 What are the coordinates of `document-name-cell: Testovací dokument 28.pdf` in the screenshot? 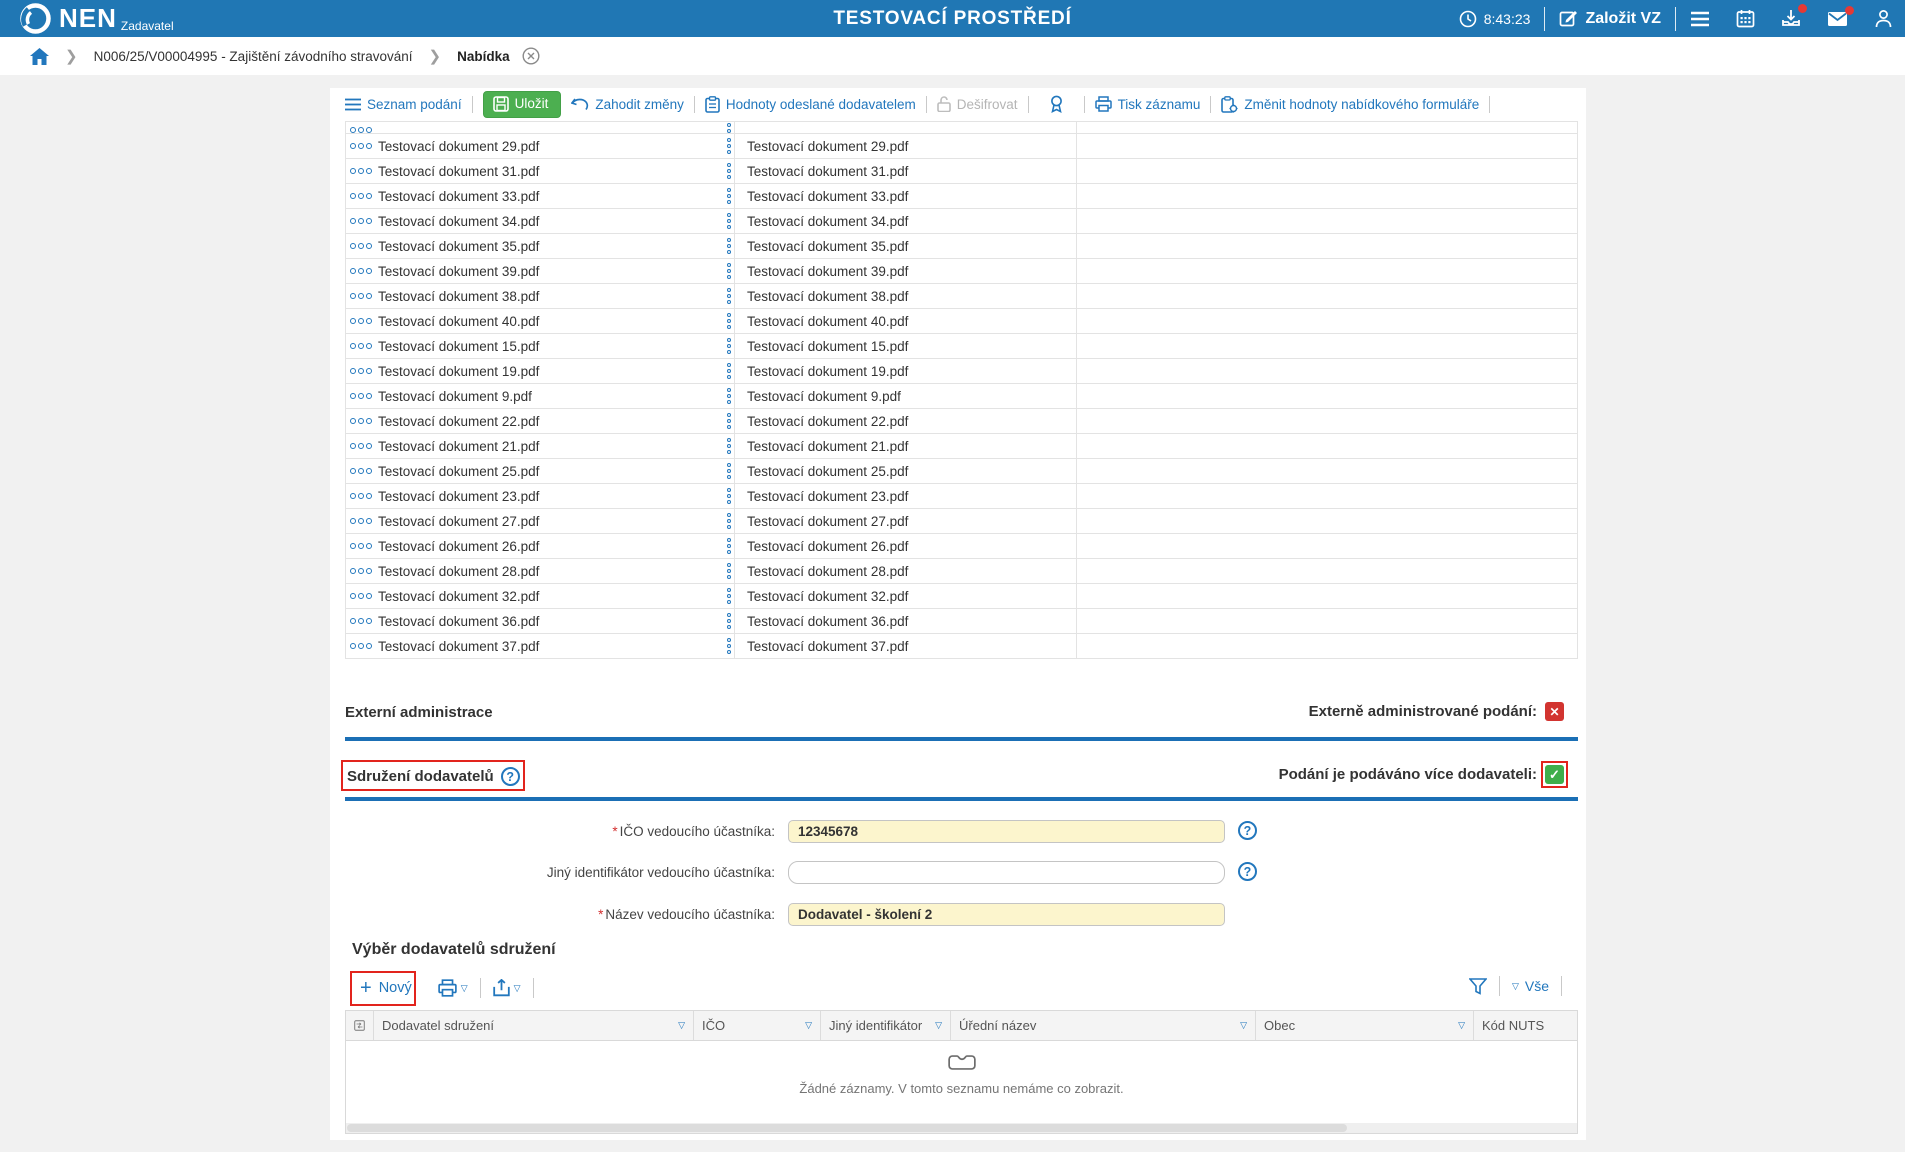 It's located at (550, 571).